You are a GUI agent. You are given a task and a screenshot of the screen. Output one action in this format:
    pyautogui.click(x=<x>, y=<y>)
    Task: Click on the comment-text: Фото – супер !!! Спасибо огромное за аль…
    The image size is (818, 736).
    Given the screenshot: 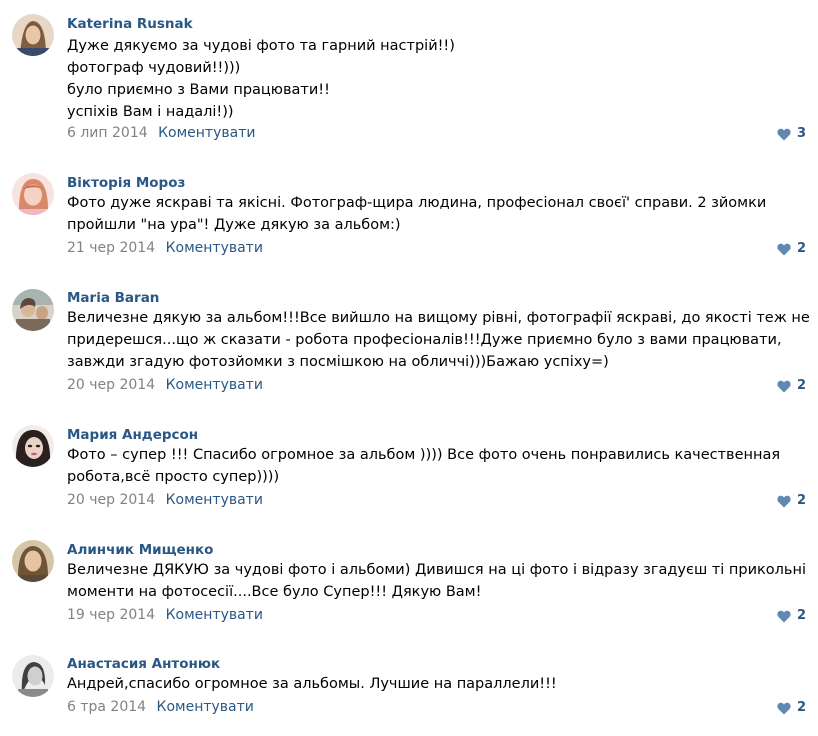 What is the action you would take?
    pyautogui.click(x=437, y=466)
    